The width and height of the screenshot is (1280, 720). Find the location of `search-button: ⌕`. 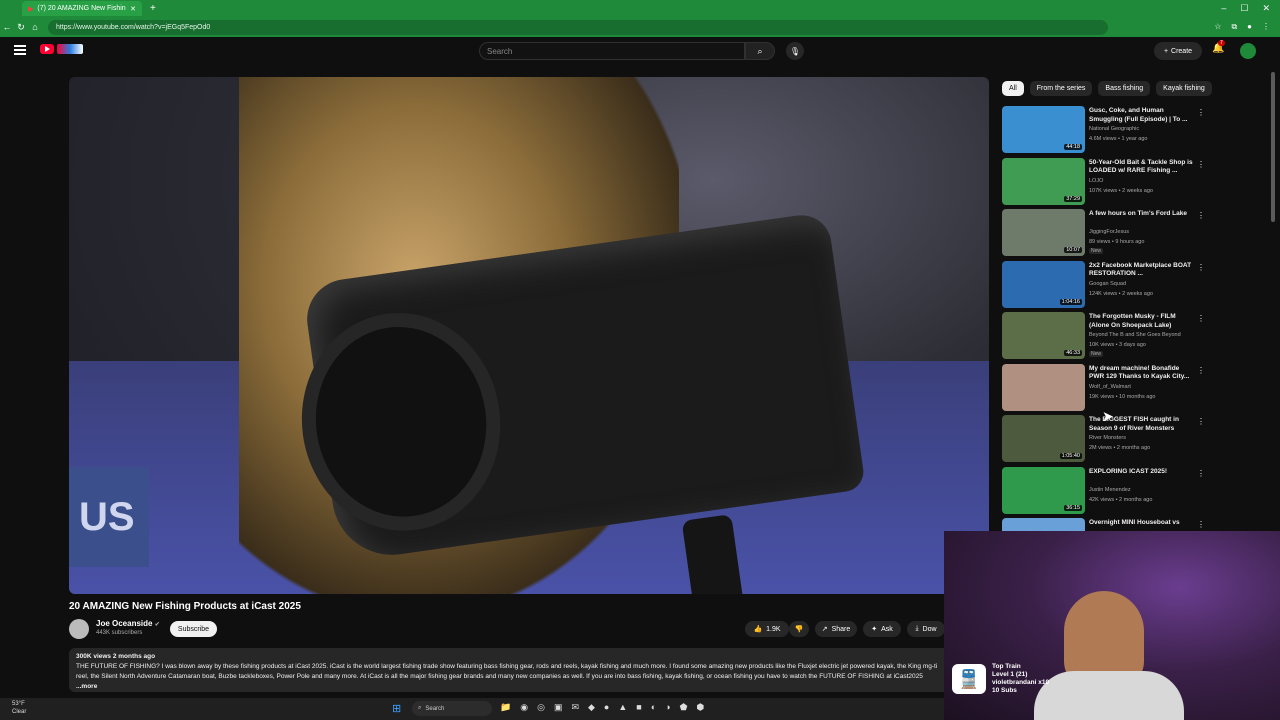

search-button: ⌕ is located at coordinates (760, 51).